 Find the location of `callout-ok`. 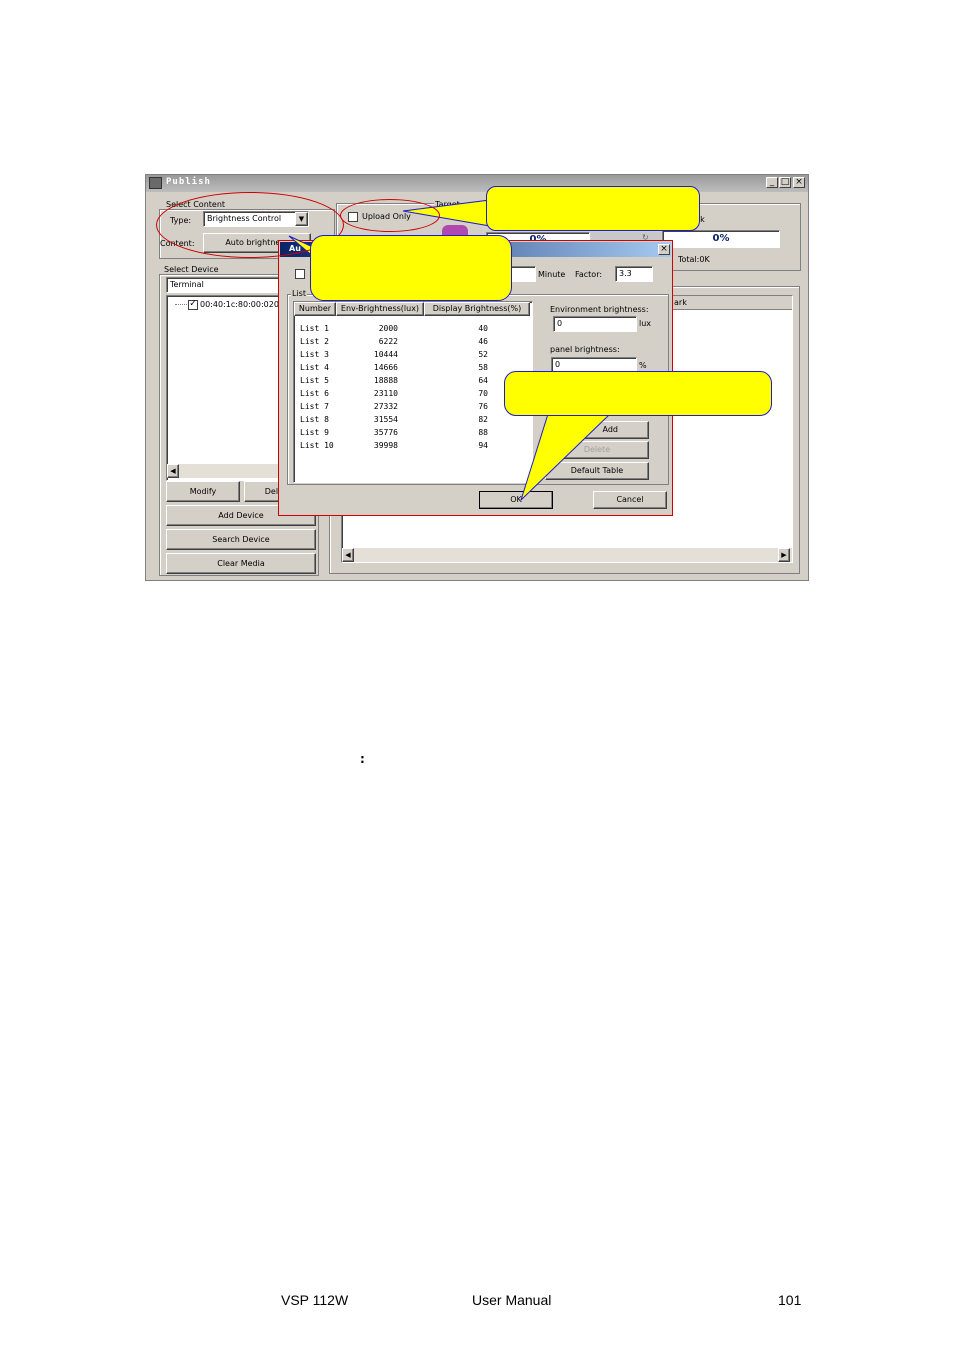

callout-ok is located at coordinates (638, 393).